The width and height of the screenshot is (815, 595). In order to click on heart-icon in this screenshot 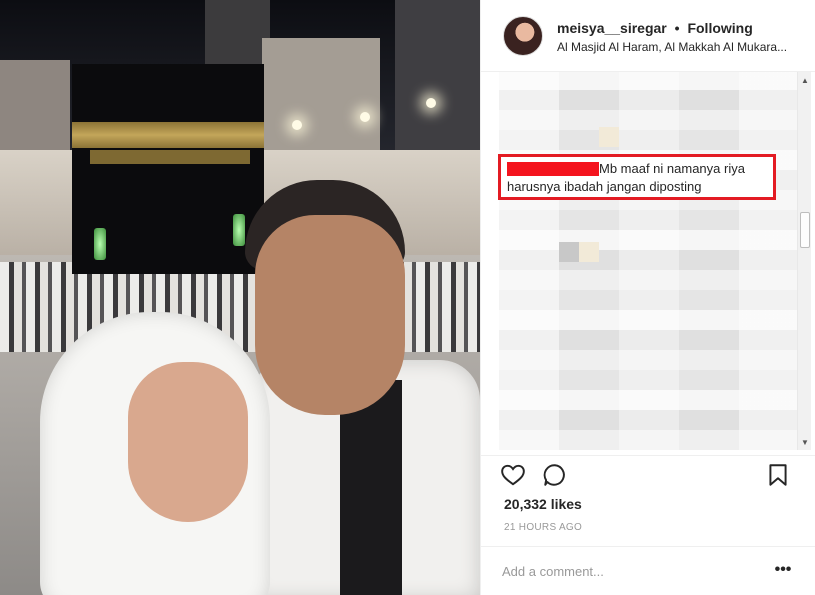, I will do `click(513, 475)`.